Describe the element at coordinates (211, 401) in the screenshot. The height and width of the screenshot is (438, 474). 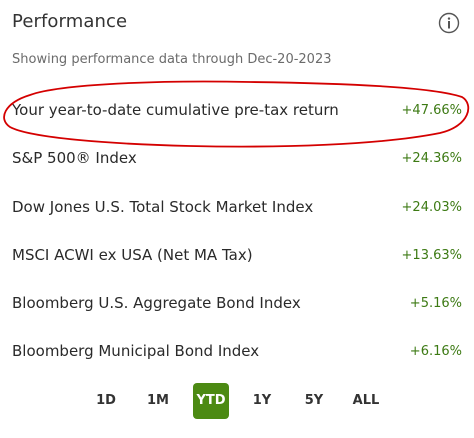
I see `tab-ytd: YTD` at that location.